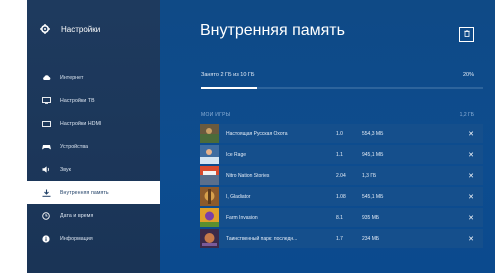 The width and height of the screenshot is (503, 273). I want to click on game-name: Ice Rage, so click(236, 154).